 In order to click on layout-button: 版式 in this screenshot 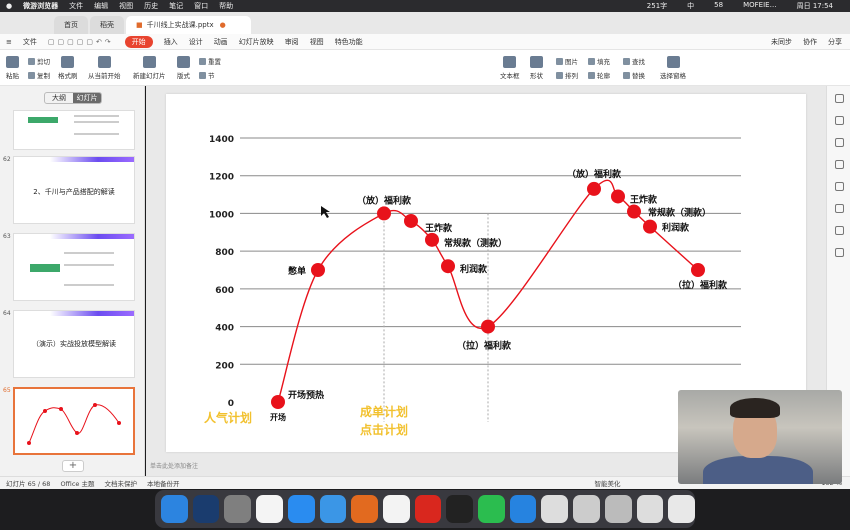, I will do `click(183, 68)`.